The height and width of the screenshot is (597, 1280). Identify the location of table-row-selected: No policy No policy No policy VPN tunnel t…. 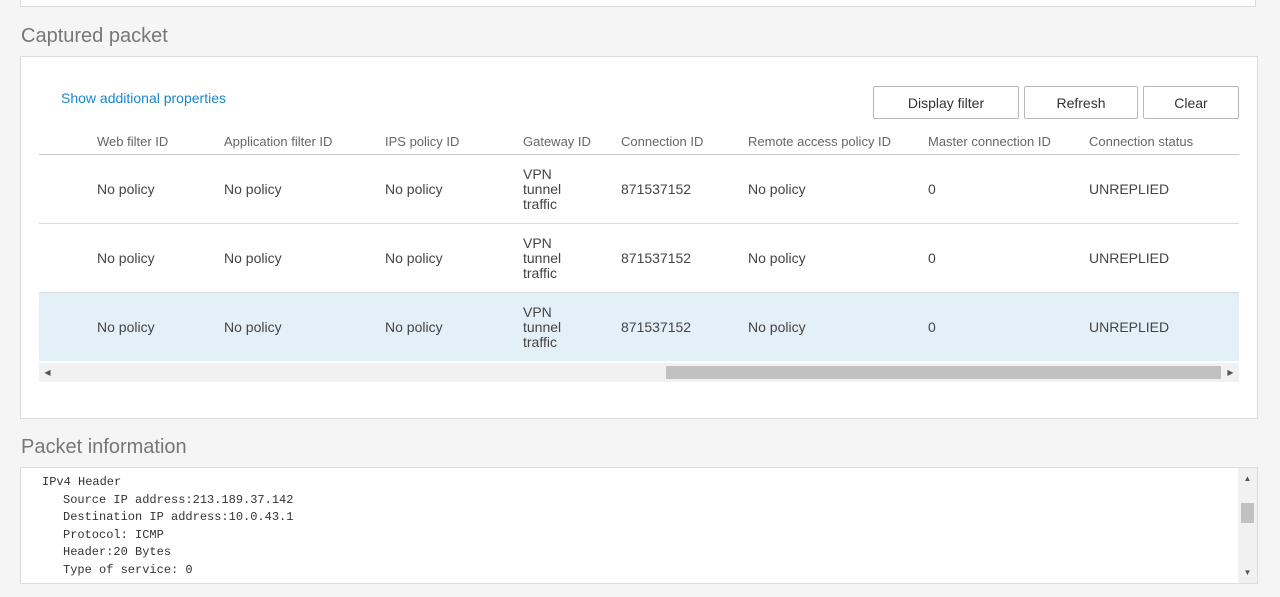
(639, 326).